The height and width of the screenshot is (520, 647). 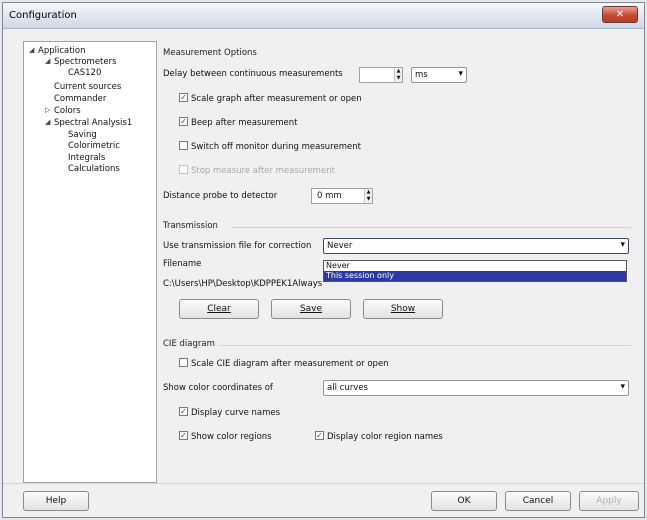 I want to click on display-curve-names-checkbox: ✓ Display curve names, so click(x=229, y=412).